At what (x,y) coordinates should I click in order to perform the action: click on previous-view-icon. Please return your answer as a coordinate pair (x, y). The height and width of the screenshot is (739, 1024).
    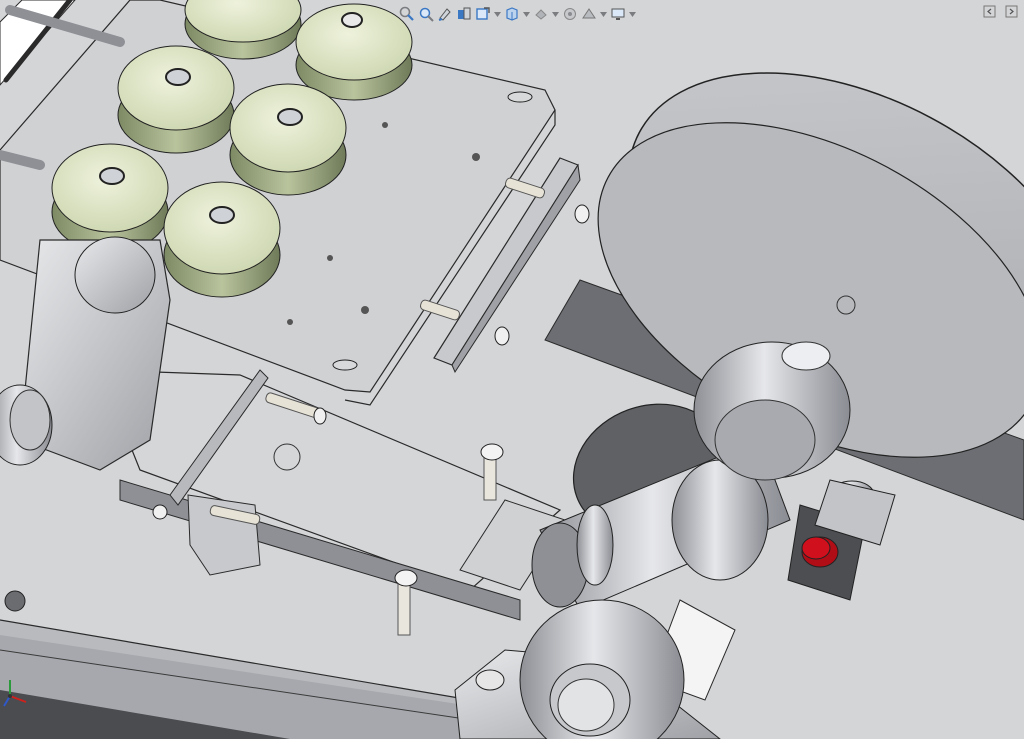
    Looking at the image, I should click on (445, 14).